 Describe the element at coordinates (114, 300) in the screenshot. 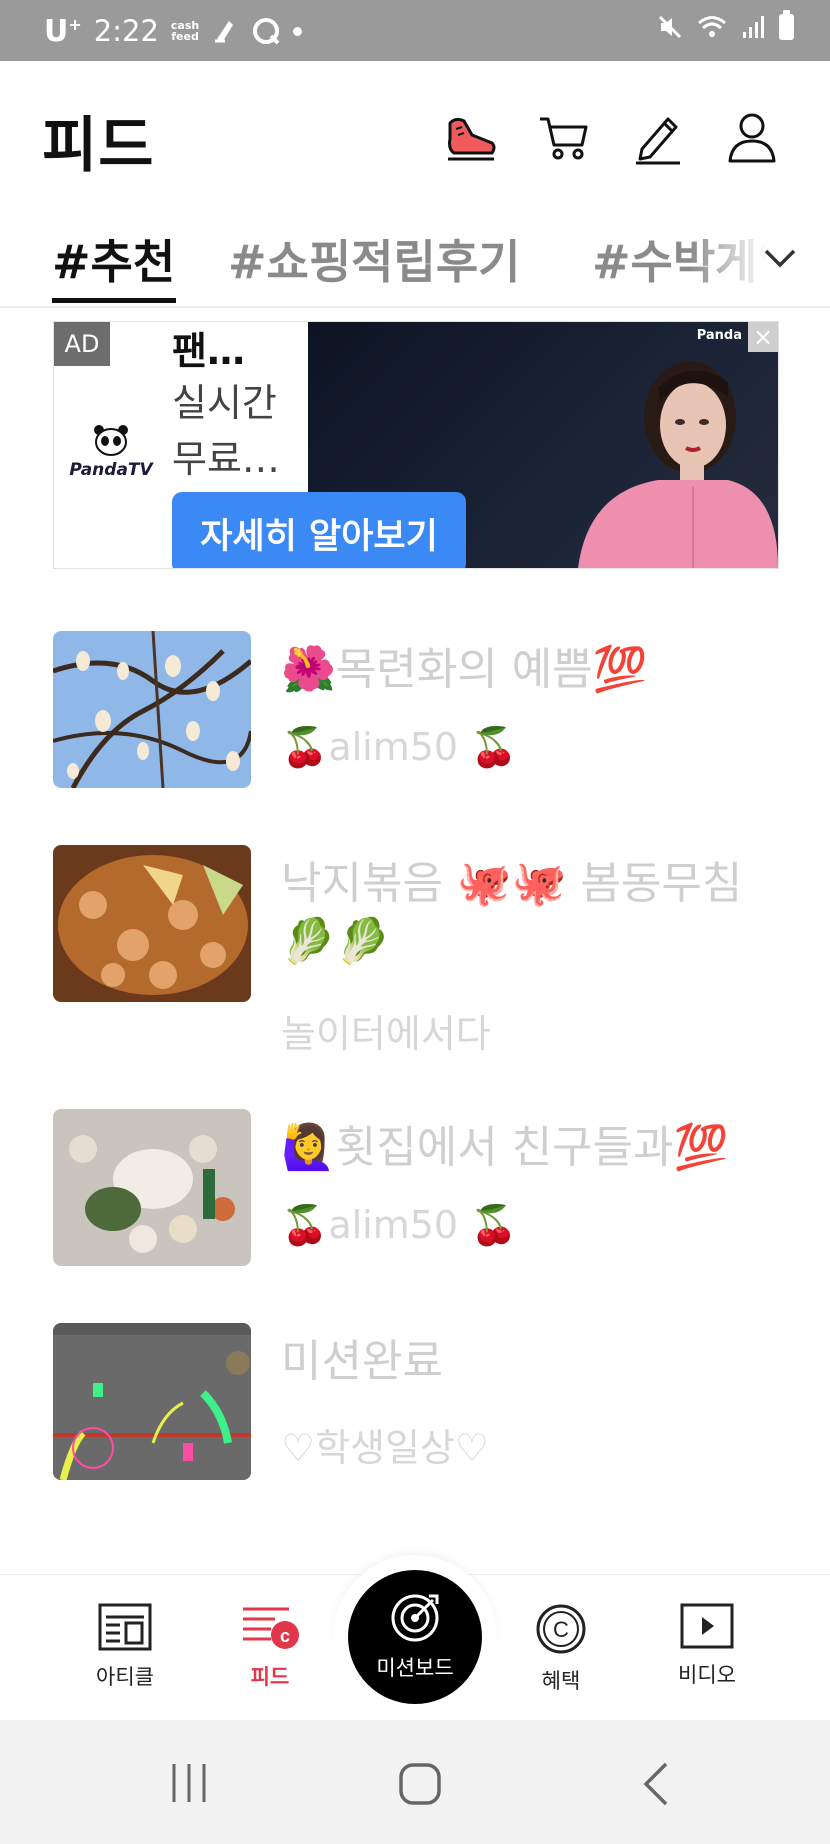

I see `active-tab-indicator` at that location.